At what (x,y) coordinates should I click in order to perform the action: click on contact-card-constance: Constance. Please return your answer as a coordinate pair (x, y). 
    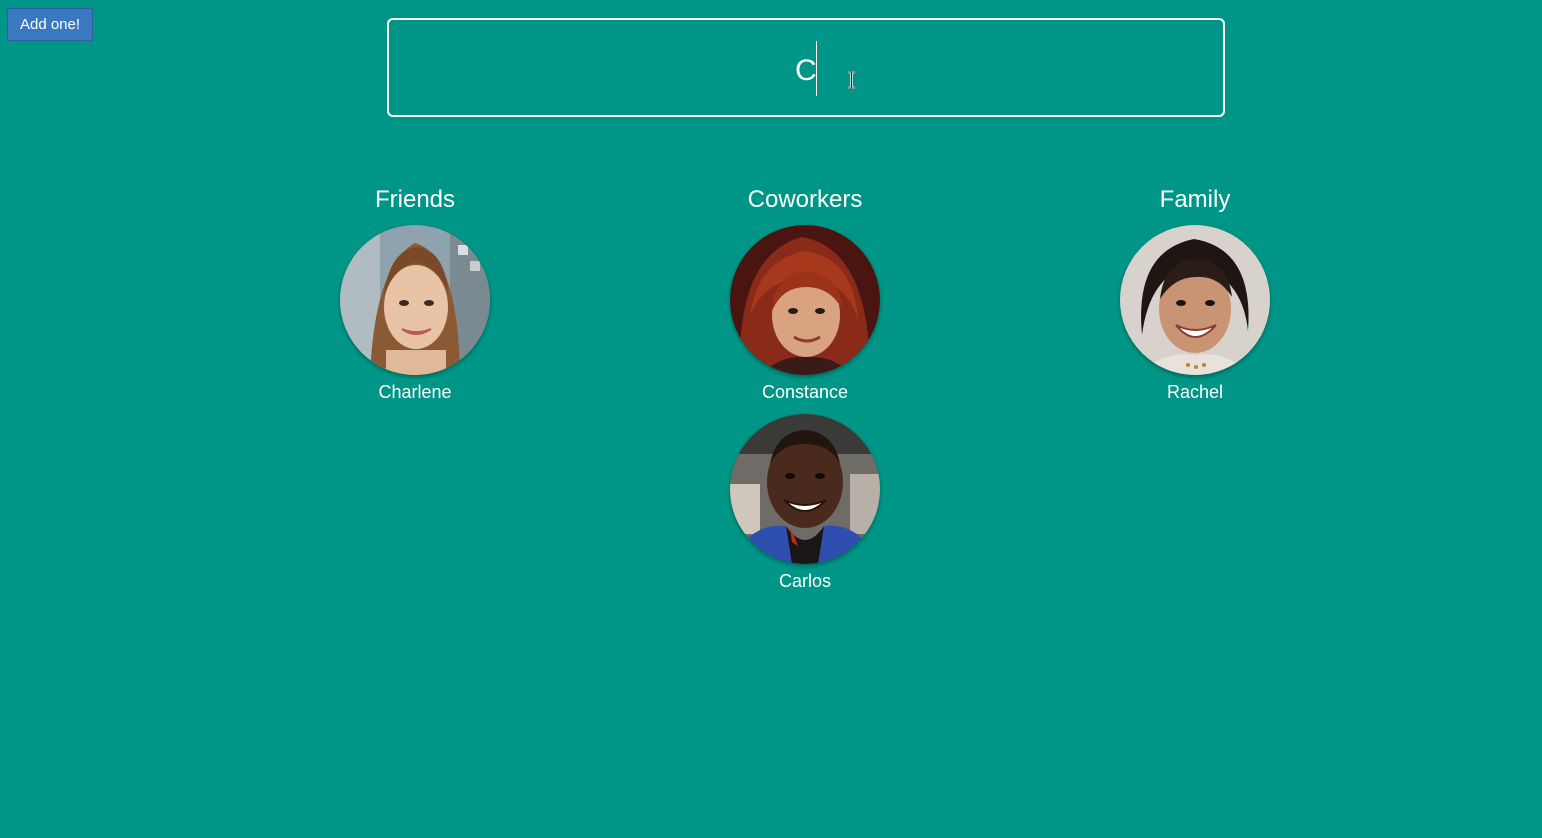
    Looking at the image, I should click on (805, 314).